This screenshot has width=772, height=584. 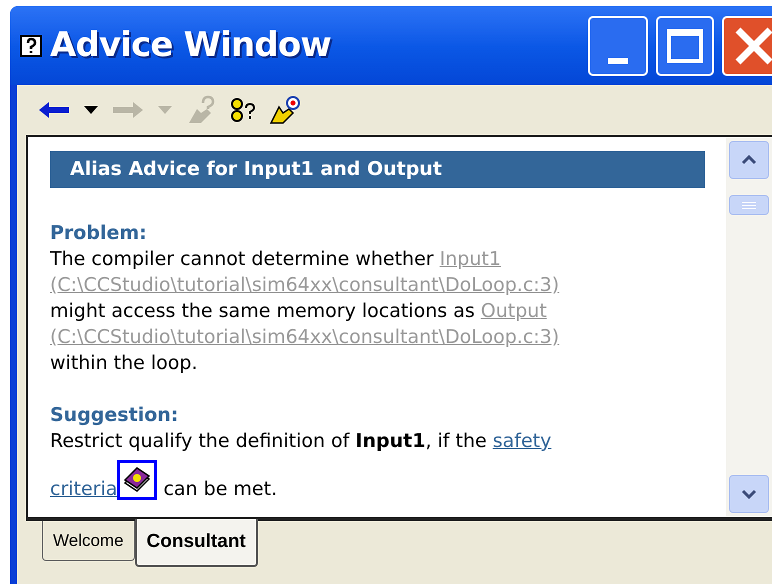 What do you see at coordinates (31, 45) in the screenshot?
I see `help-icon` at bounding box center [31, 45].